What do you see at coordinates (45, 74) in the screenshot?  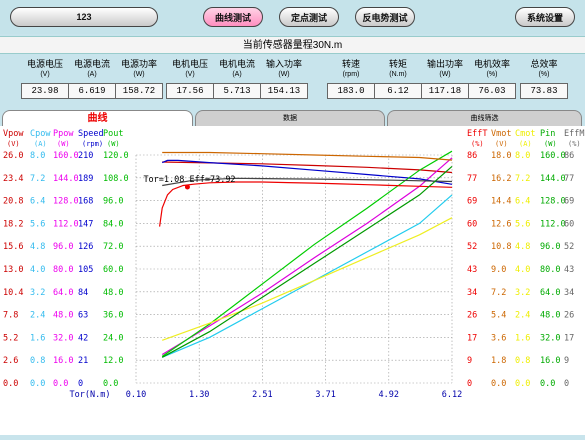 I see `metric-unit: (V)` at bounding box center [45, 74].